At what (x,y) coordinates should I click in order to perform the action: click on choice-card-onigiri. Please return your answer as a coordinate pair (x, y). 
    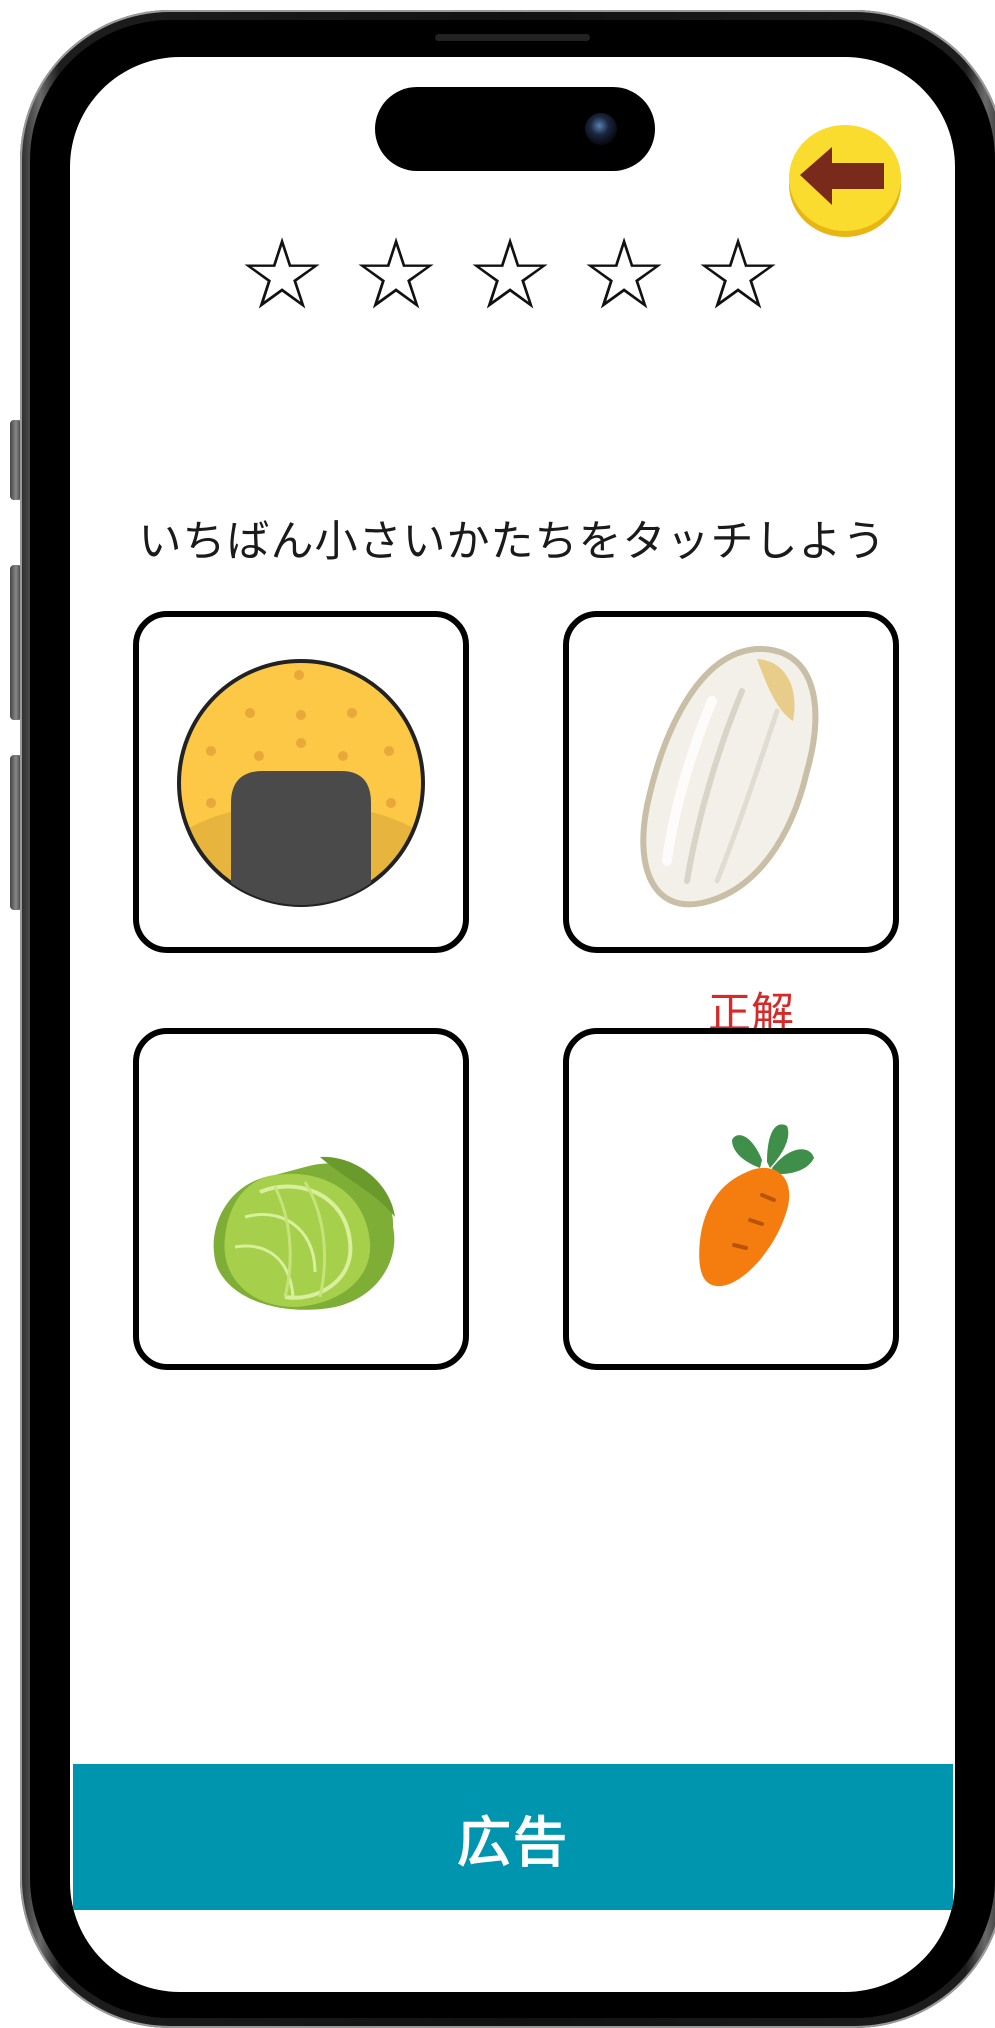
    Looking at the image, I should click on (301, 782).